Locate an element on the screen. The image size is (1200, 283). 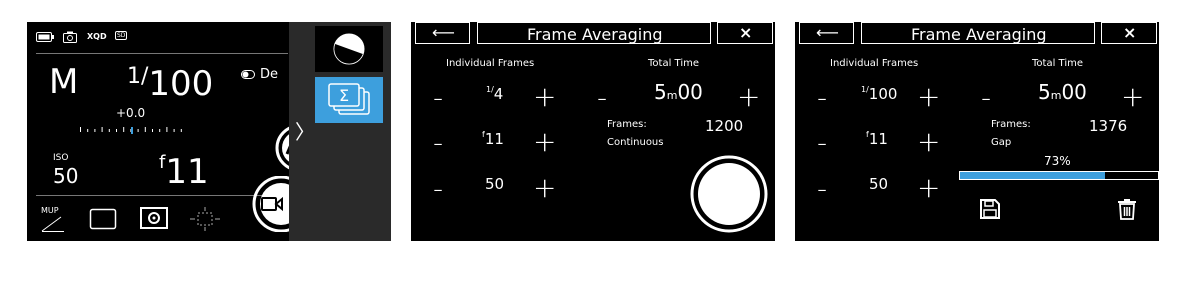
capture-mode-label: Gap is located at coordinates (1001, 142).